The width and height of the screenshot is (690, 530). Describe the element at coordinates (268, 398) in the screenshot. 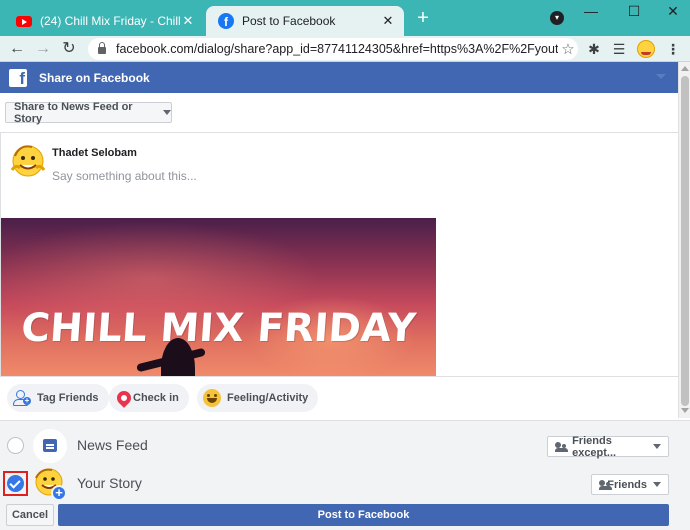

I see `action-label: Feeling/Activity` at that location.